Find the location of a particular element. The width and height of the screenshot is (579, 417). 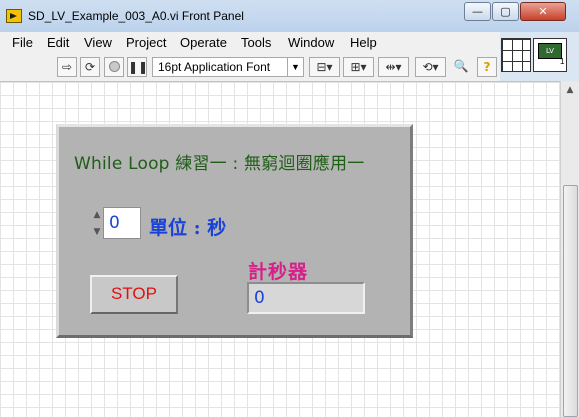

vi-icon: LV 1 is located at coordinates (550, 55).